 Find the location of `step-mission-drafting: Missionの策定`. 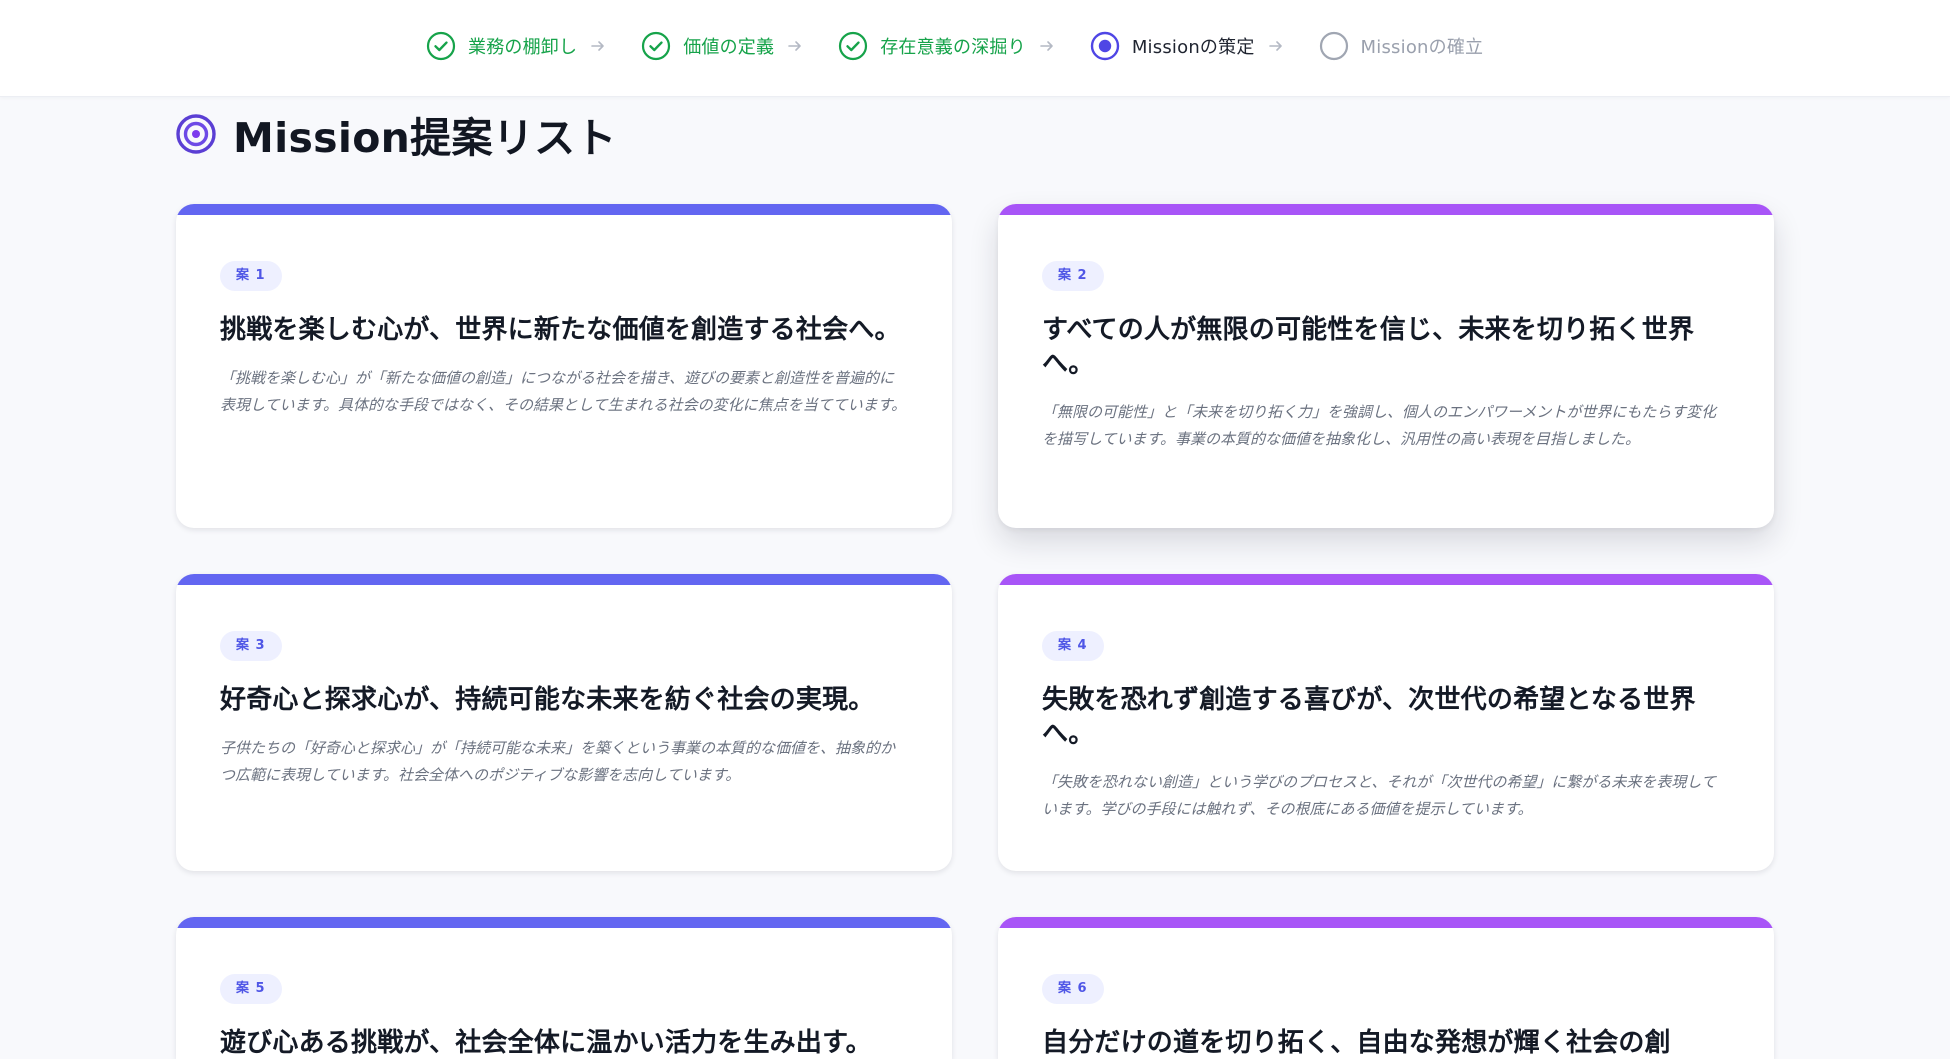

step-mission-drafting: Missionの策定 is located at coordinates (1172, 46).